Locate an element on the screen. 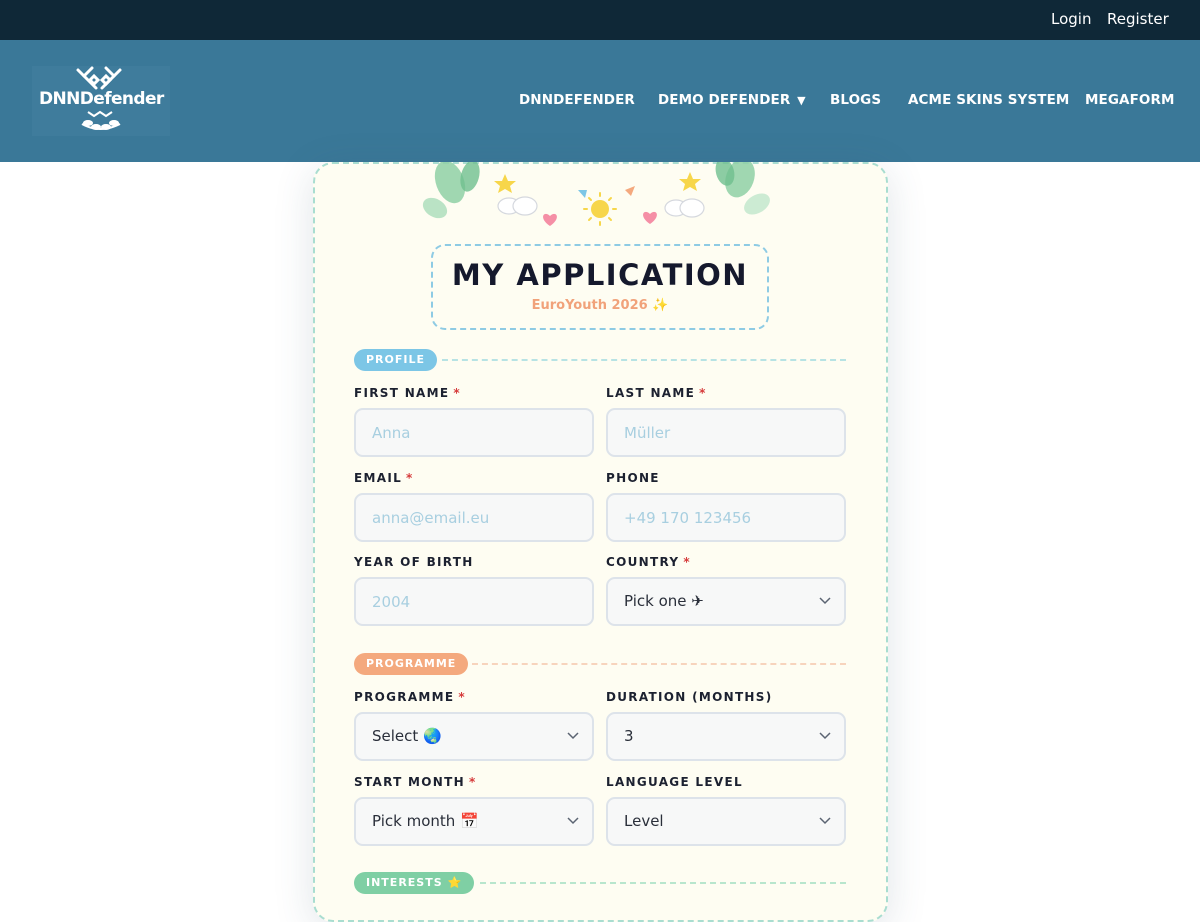  country-select: Pick one ✈ is located at coordinates (726, 601).